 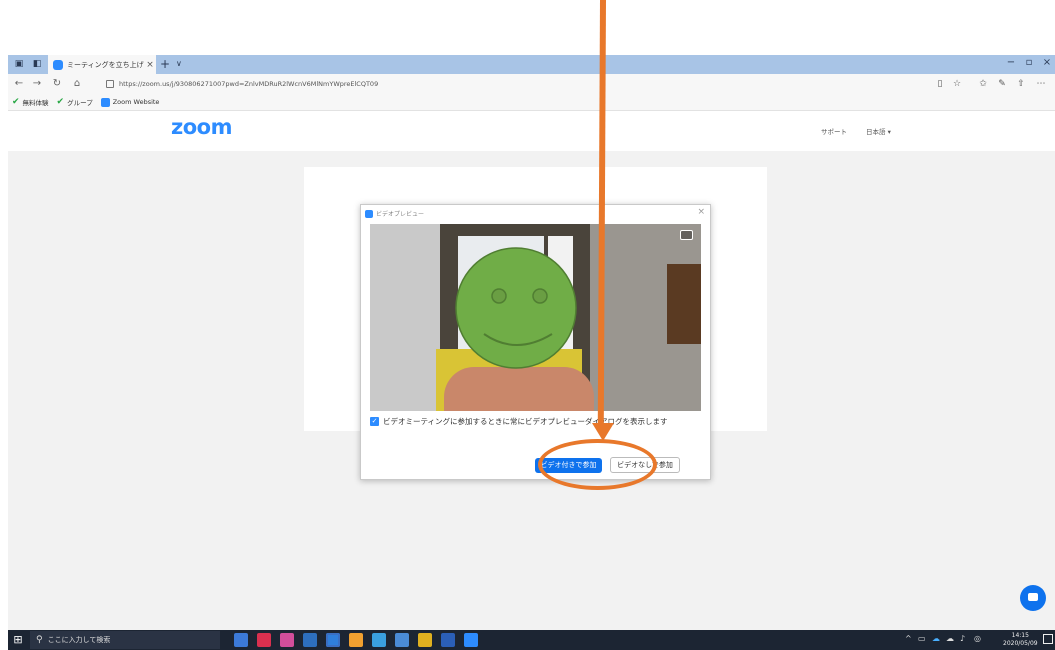 I want to click on favorite-item: ✔ グループ, so click(x=75, y=102).